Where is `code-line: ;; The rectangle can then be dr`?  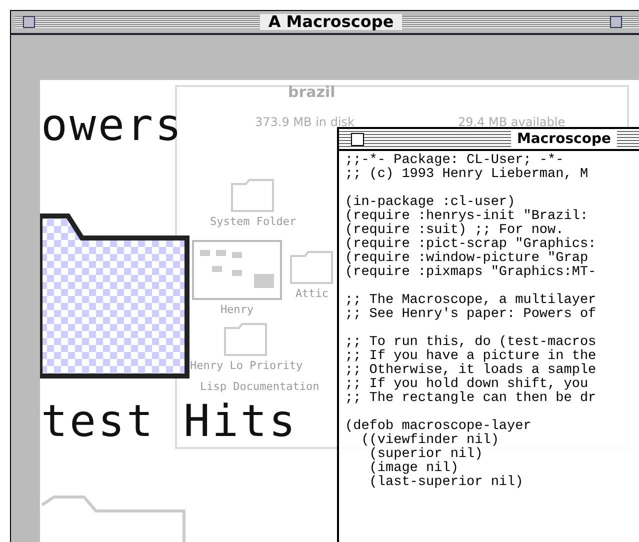 code-line: ;; The rectangle can then be dr is located at coordinates (470, 399).